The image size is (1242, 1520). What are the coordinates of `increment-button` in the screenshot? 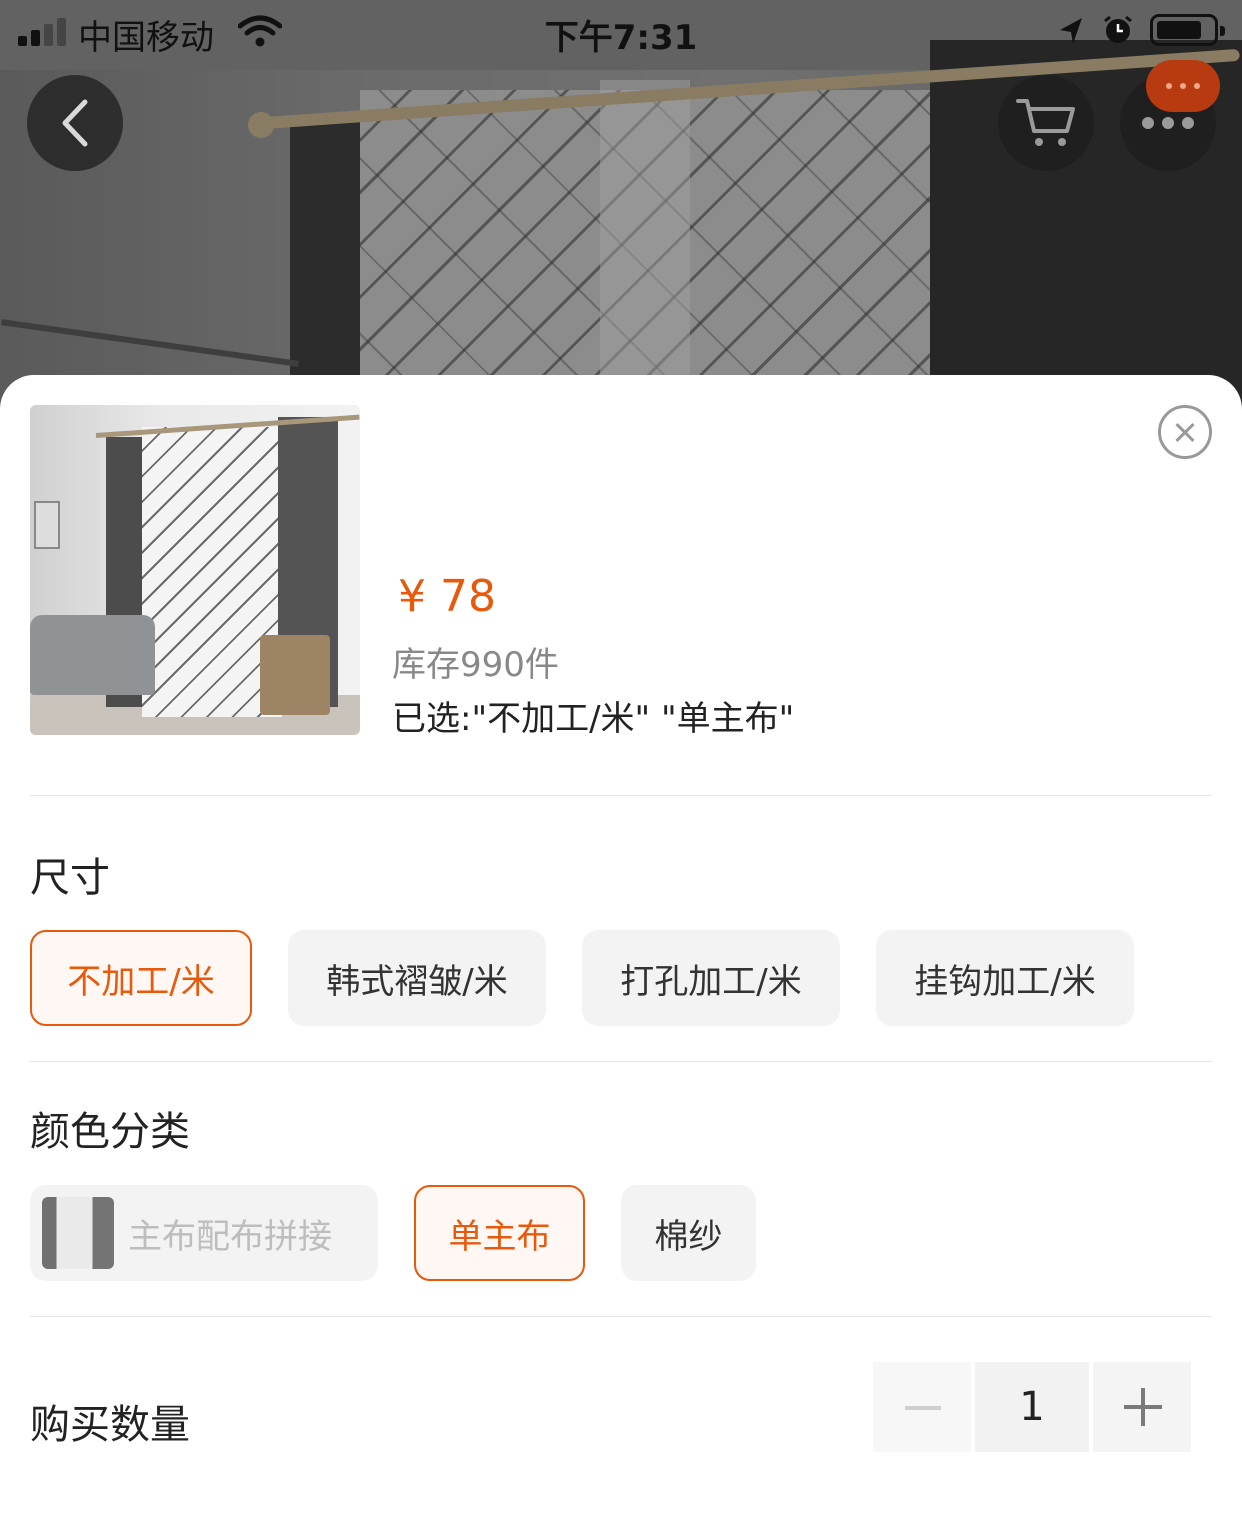 It's located at (1142, 1407).